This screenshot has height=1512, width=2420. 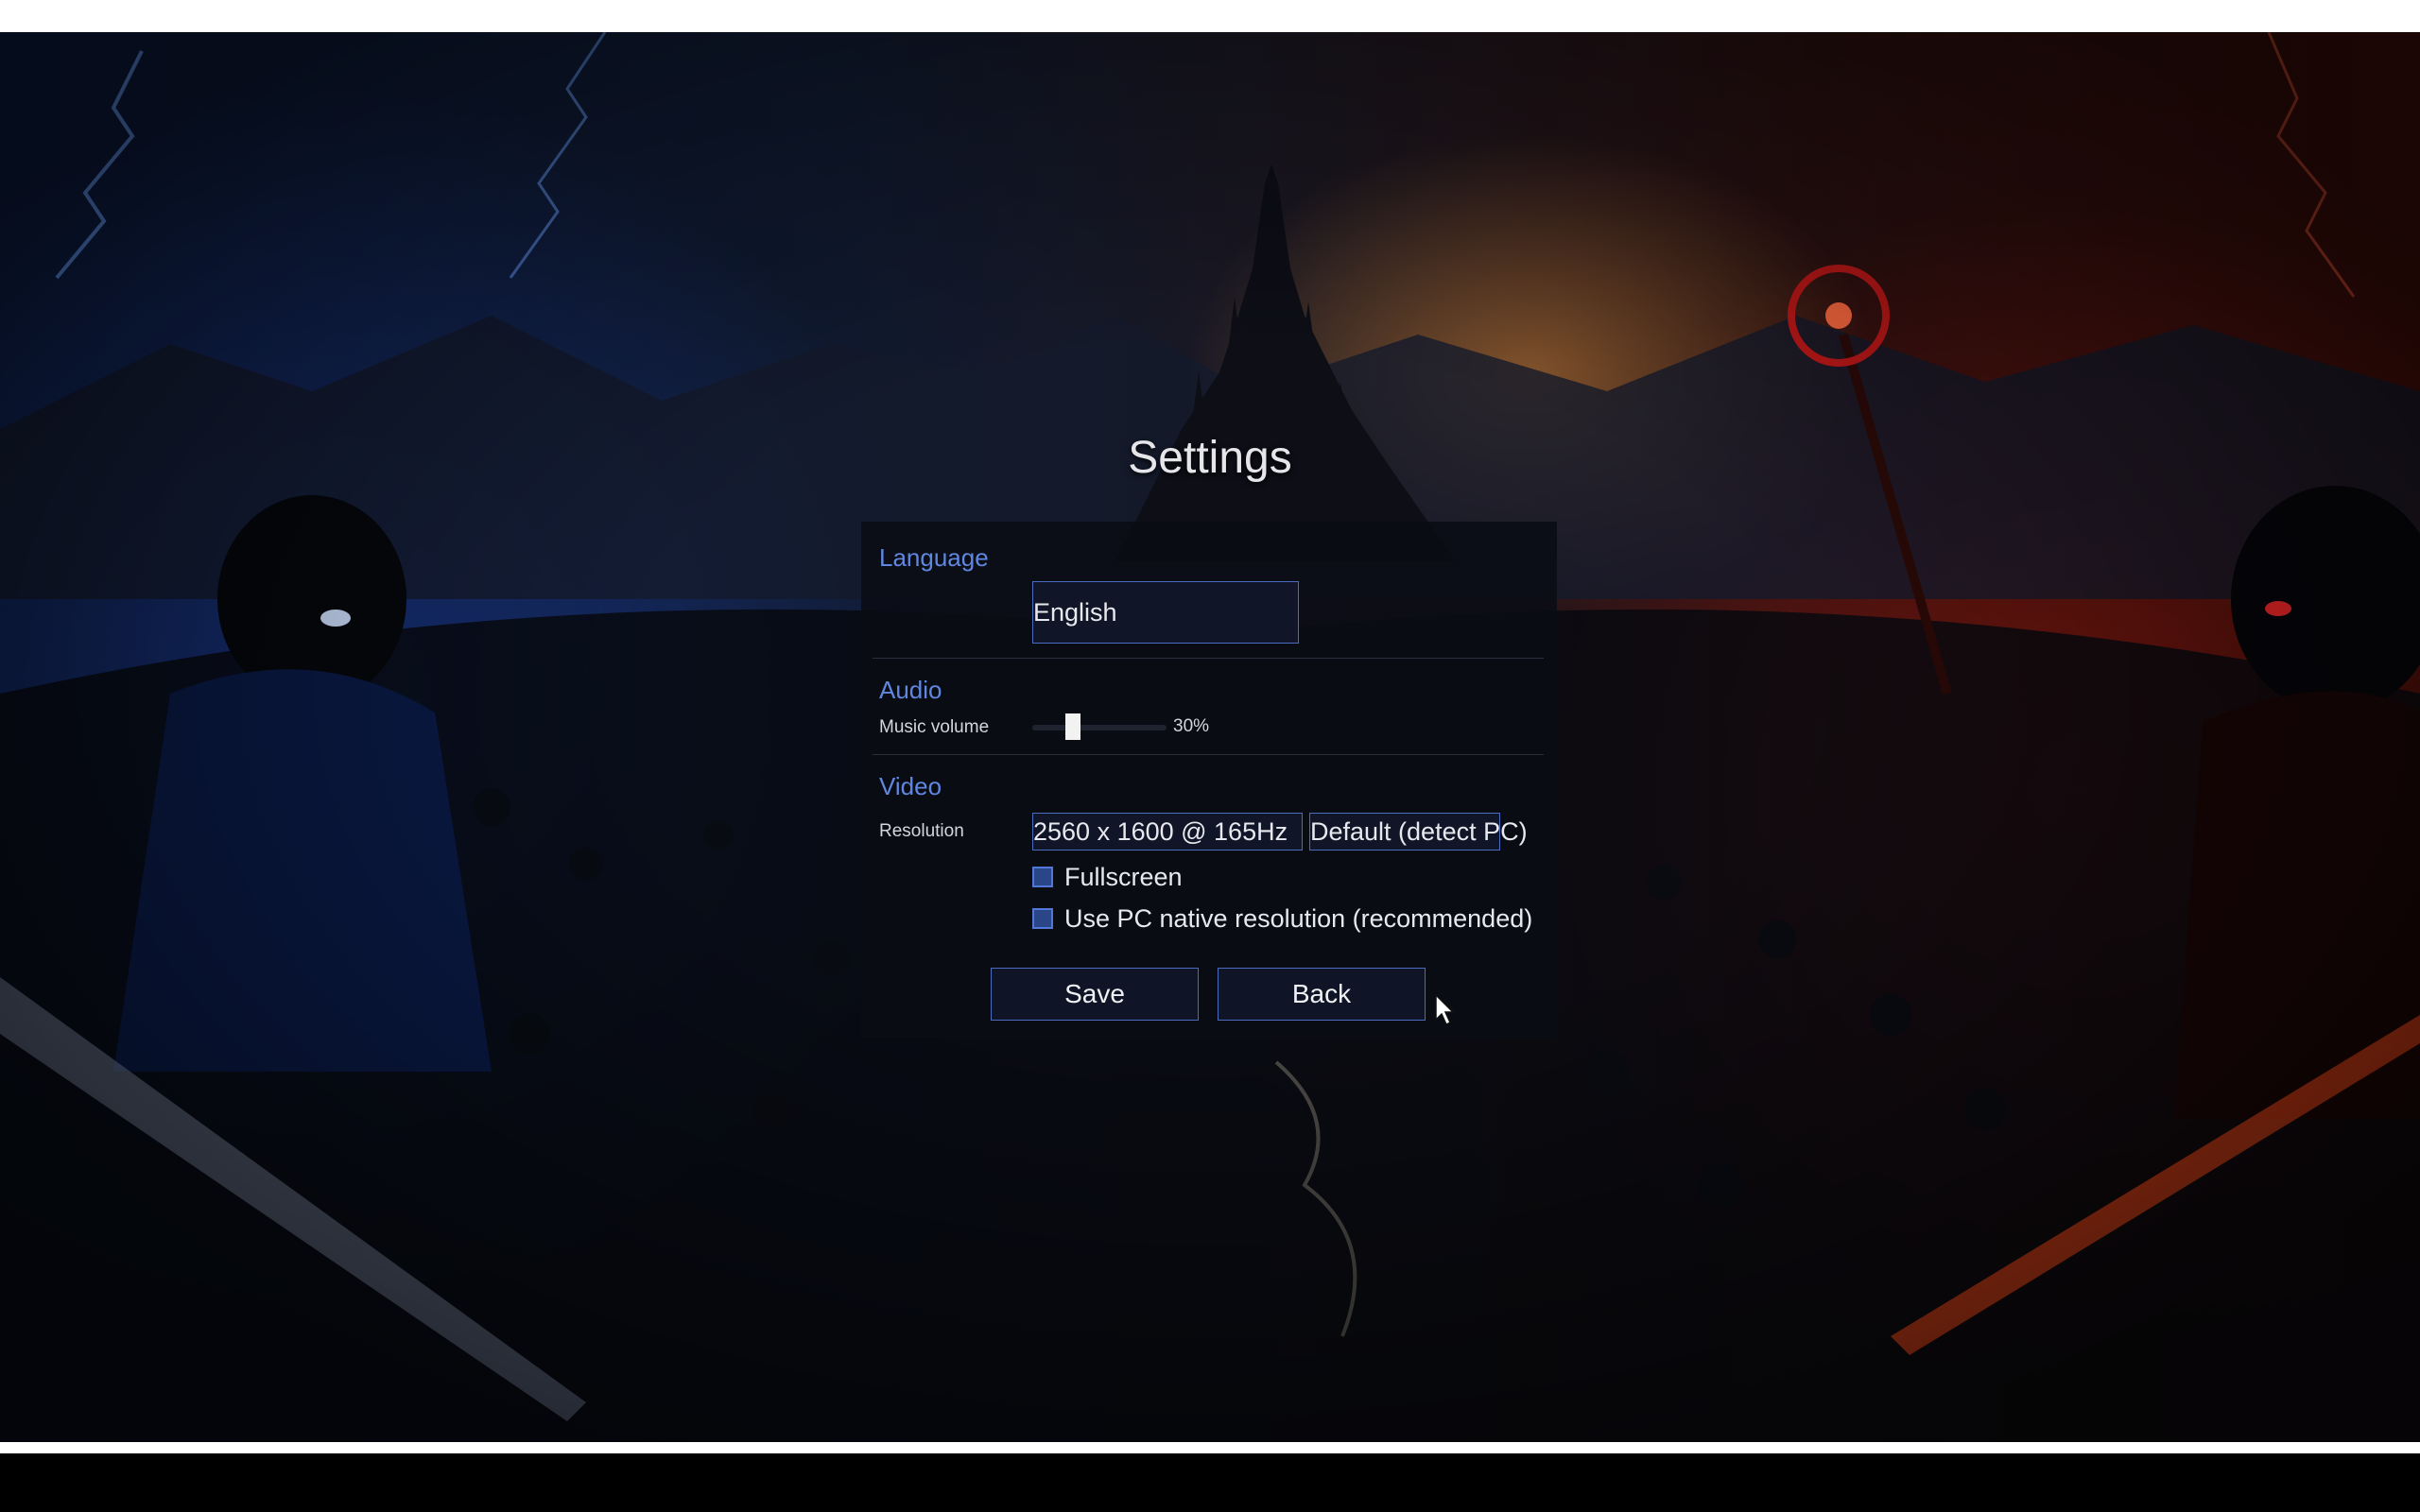 I want to click on back-button: Back, so click(x=1322, y=994).